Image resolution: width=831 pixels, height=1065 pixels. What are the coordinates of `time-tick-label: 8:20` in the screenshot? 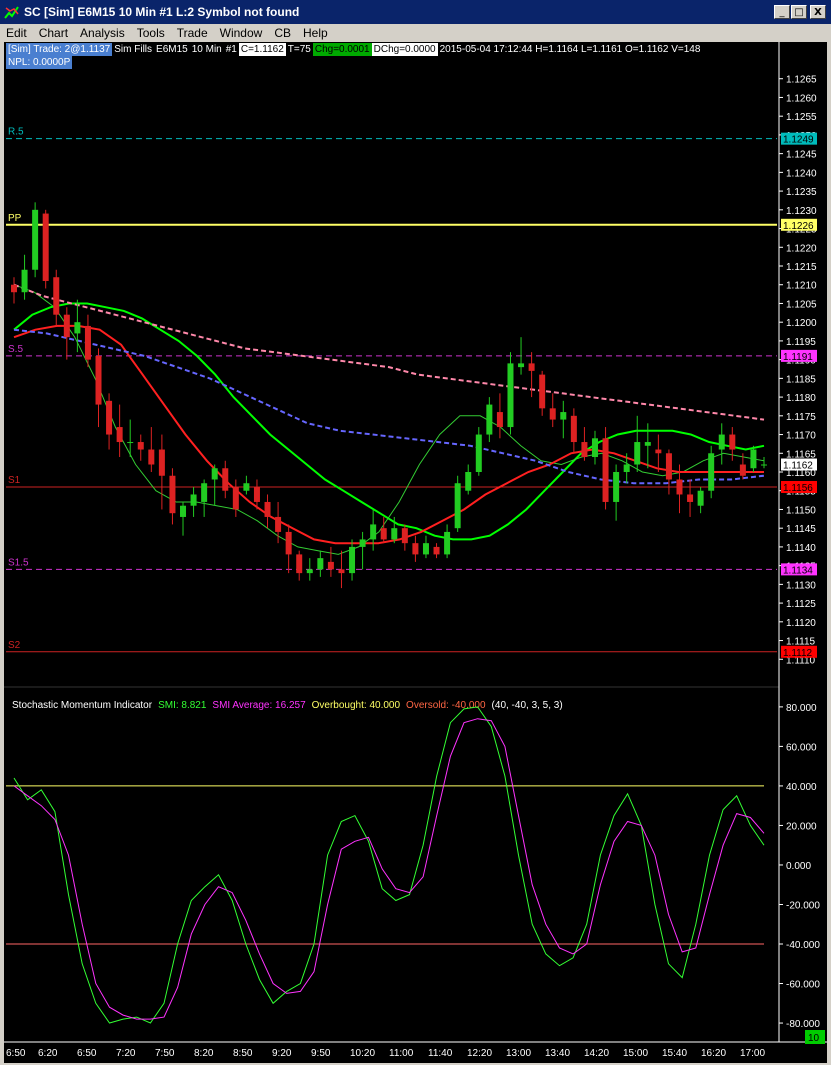 It's located at (204, 1053).